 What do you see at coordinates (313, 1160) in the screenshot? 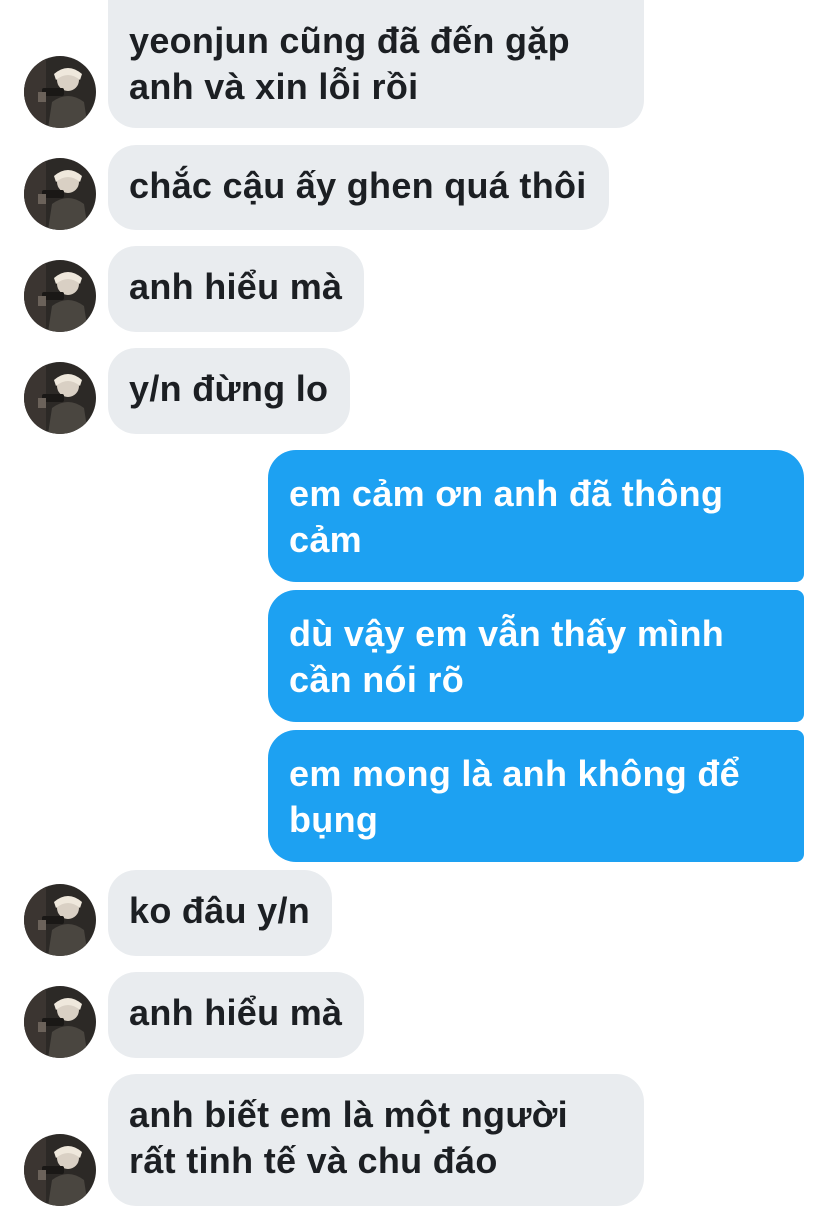
I see `message-line: rất tinh tế và chu đáo` at bounding box center [313, 1160].